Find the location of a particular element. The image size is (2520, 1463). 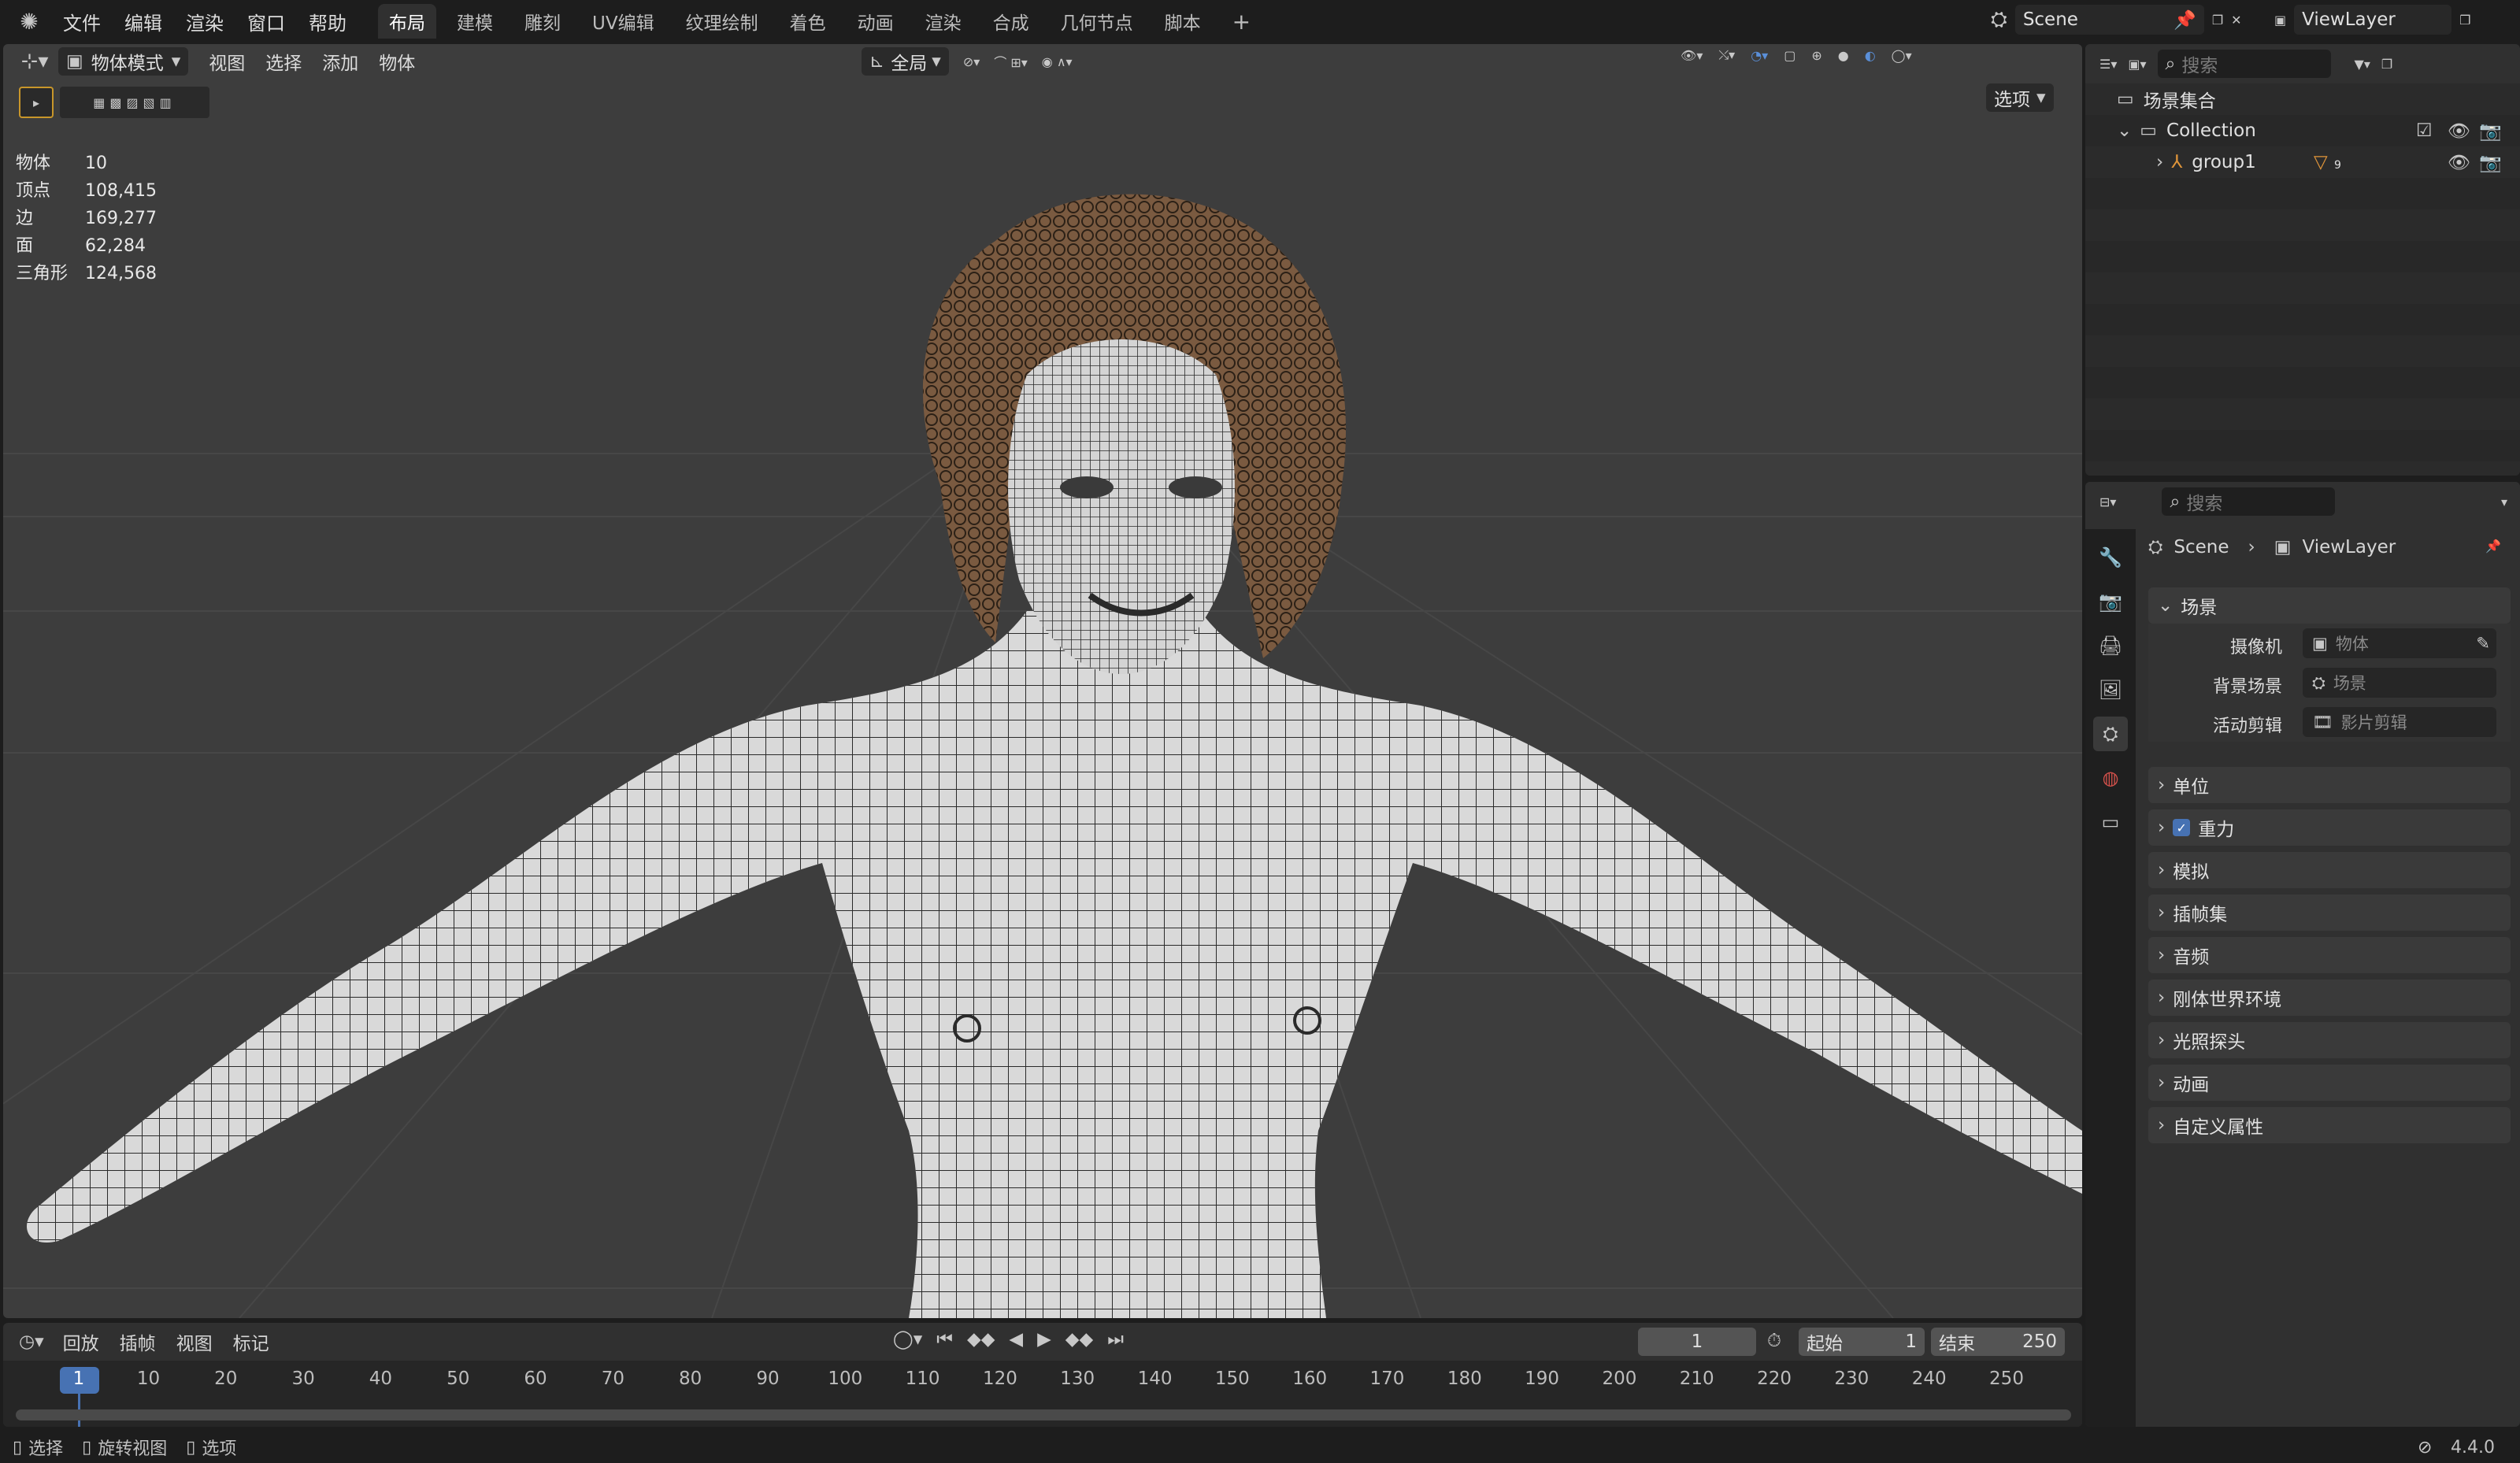

simulation-panel: › 模拟 is located at coordinates (2329, 870).